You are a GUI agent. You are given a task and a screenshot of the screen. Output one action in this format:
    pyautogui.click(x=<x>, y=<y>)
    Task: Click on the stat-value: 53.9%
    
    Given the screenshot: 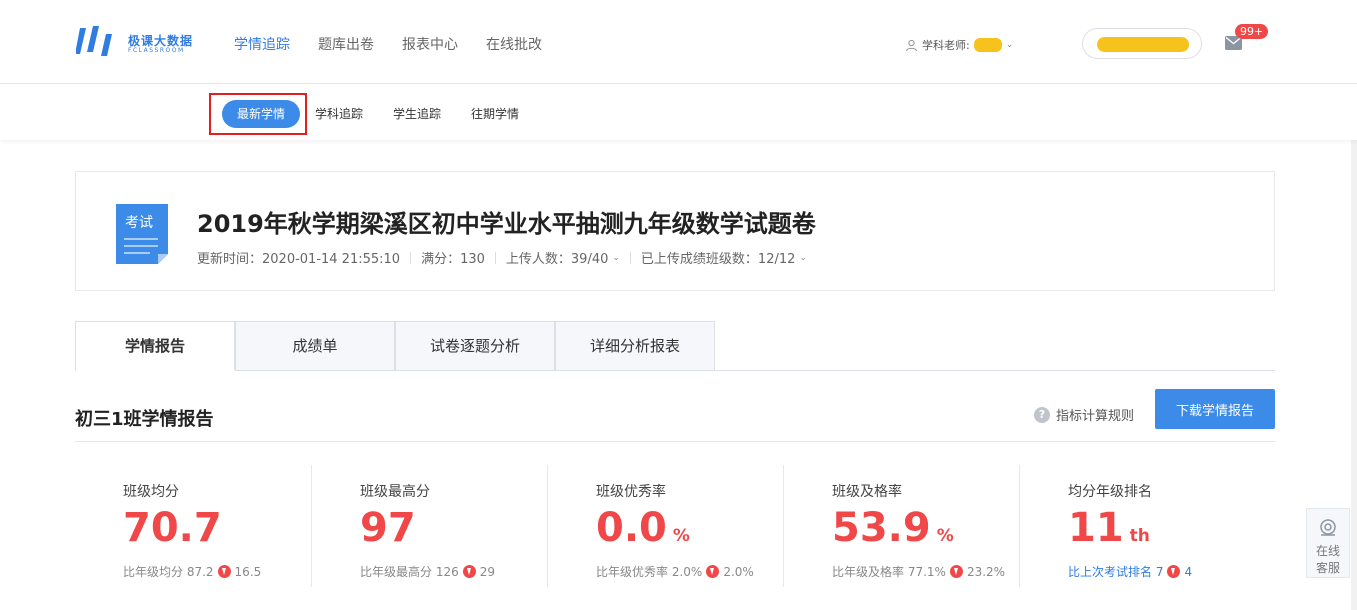 What is the action you would take?
    pyautogui.click(x=893, y=528)
    